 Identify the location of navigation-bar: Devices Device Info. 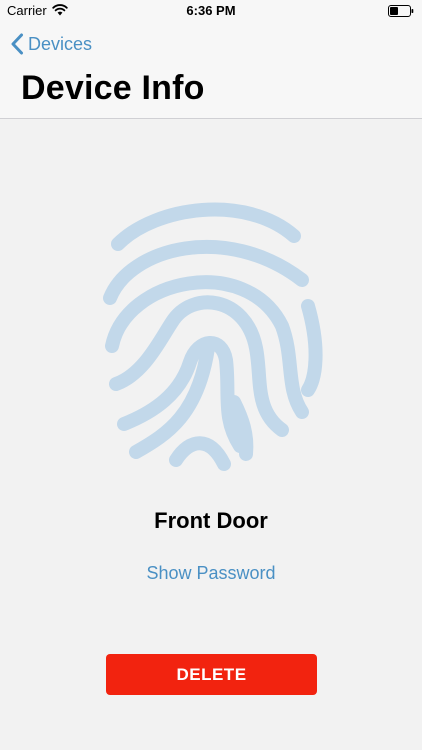
(211, 70).